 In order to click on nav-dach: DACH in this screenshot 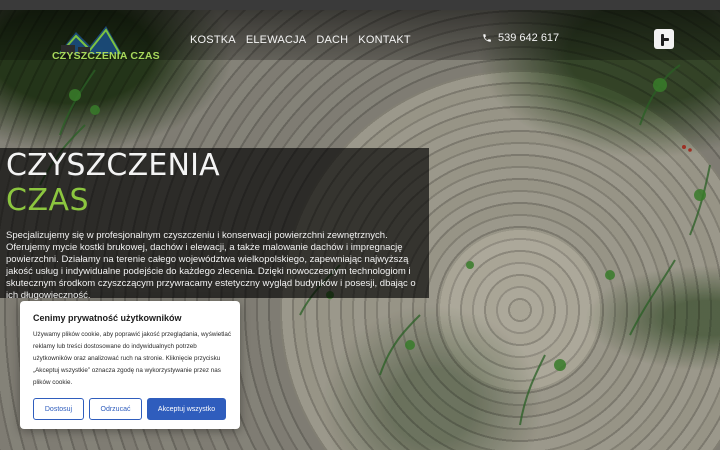, I will do `click(332, 40)`.